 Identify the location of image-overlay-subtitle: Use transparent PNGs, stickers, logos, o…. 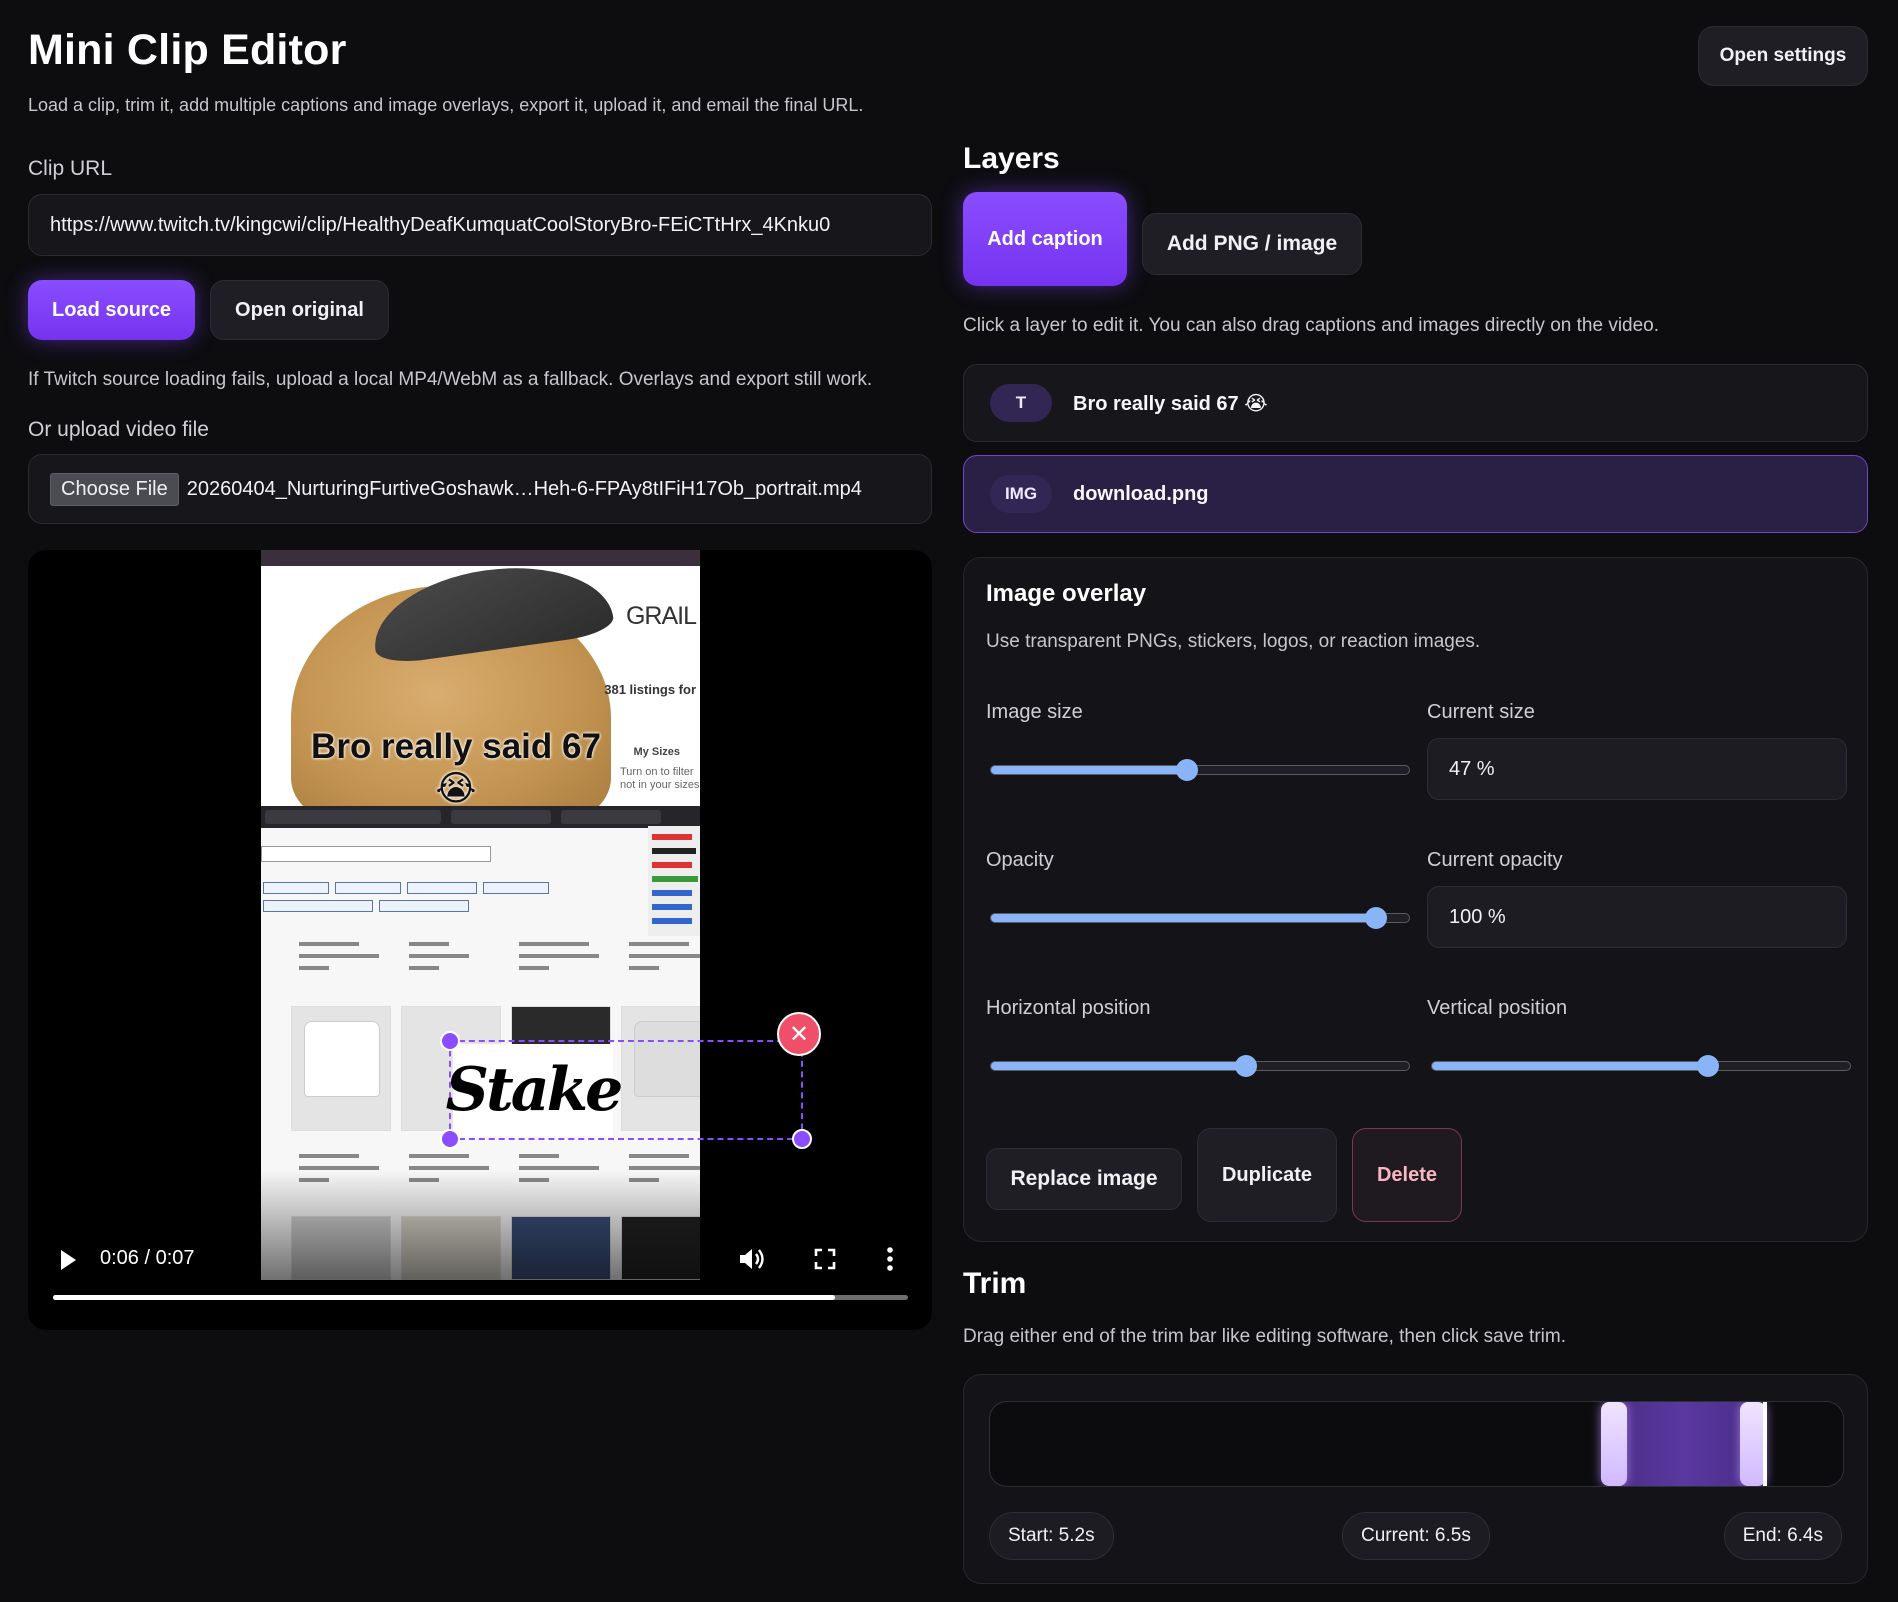
(1233, 641).